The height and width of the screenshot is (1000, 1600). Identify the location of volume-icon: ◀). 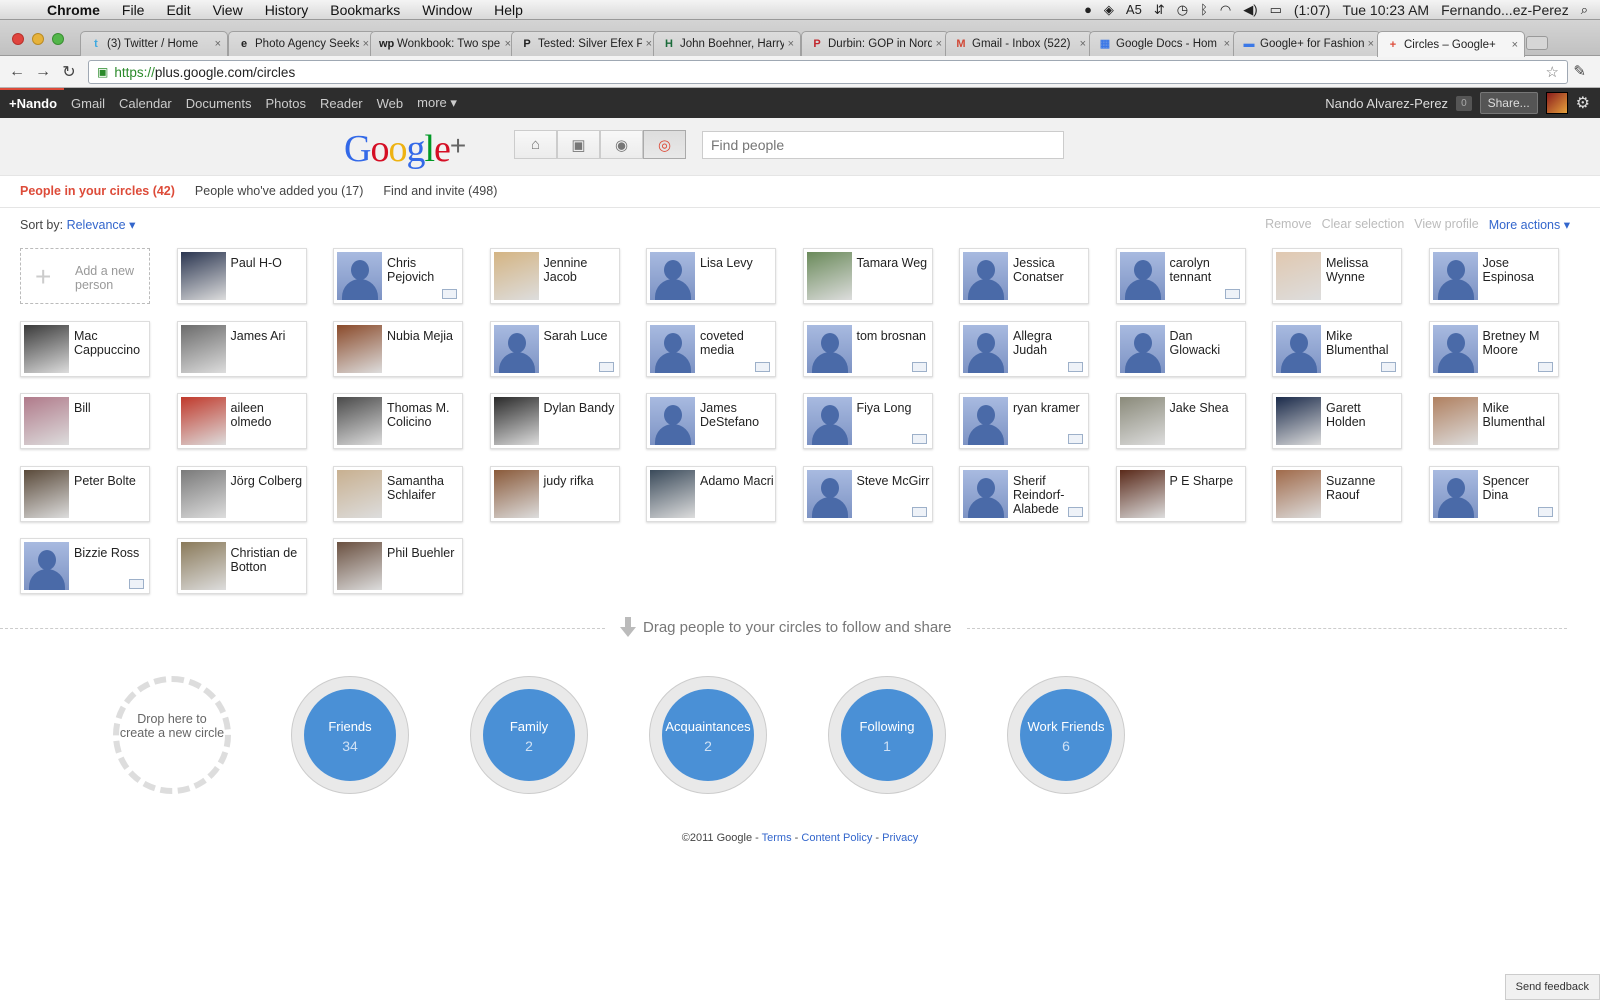
(1250, 10).